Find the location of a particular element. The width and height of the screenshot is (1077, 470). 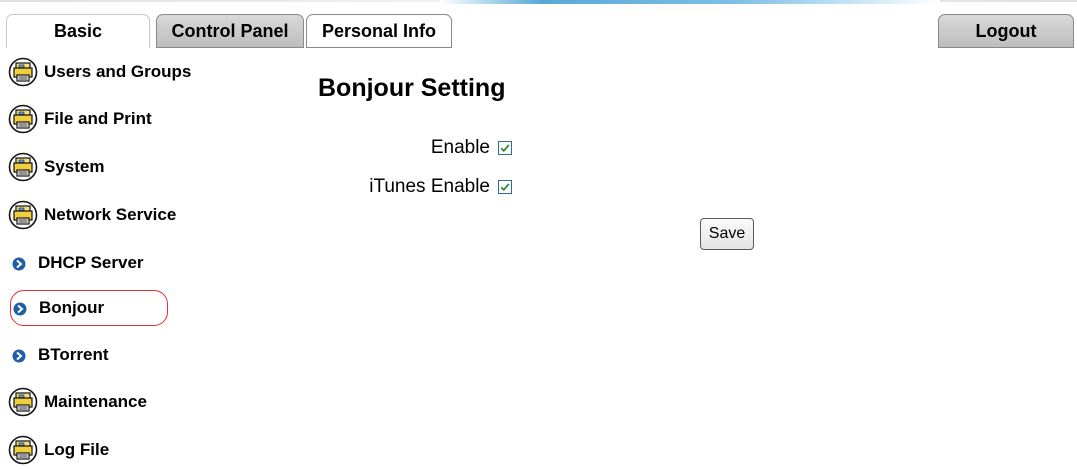

sidebar-item-system: System is located at coordinates (56, 167).